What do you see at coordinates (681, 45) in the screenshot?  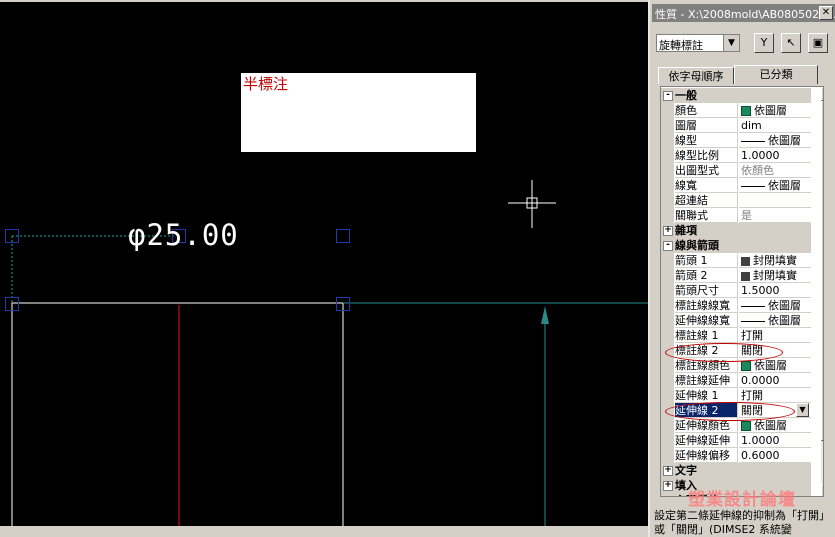 I see `object-type-value: 旋轉標註` at bounding box center [681, 45].